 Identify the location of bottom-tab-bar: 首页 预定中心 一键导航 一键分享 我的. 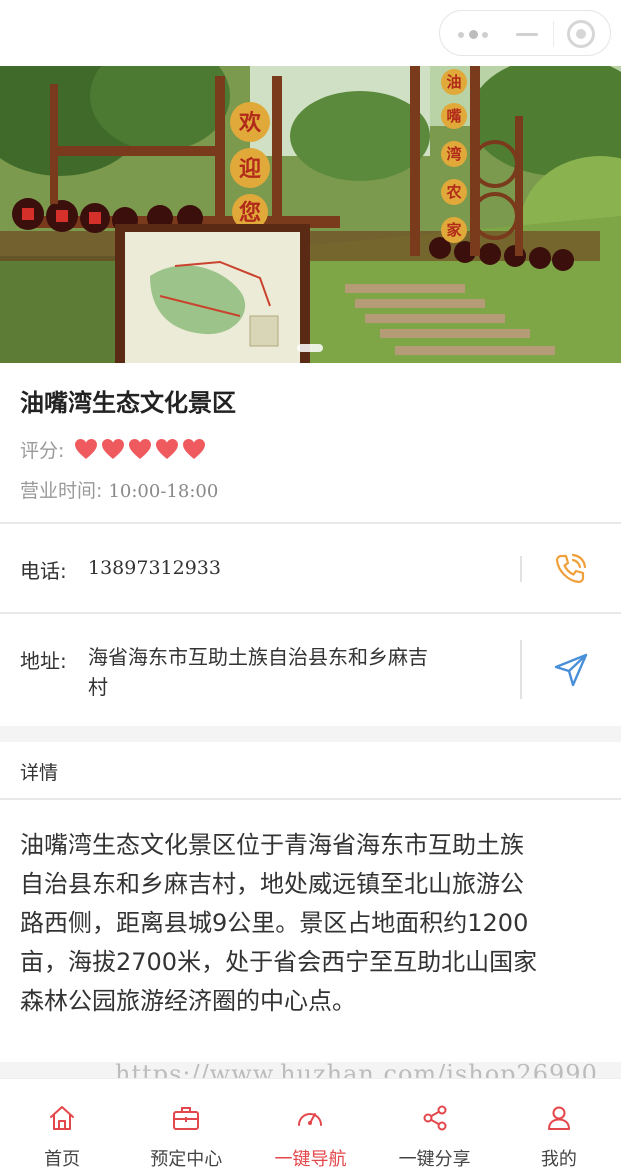
(310, 1124).